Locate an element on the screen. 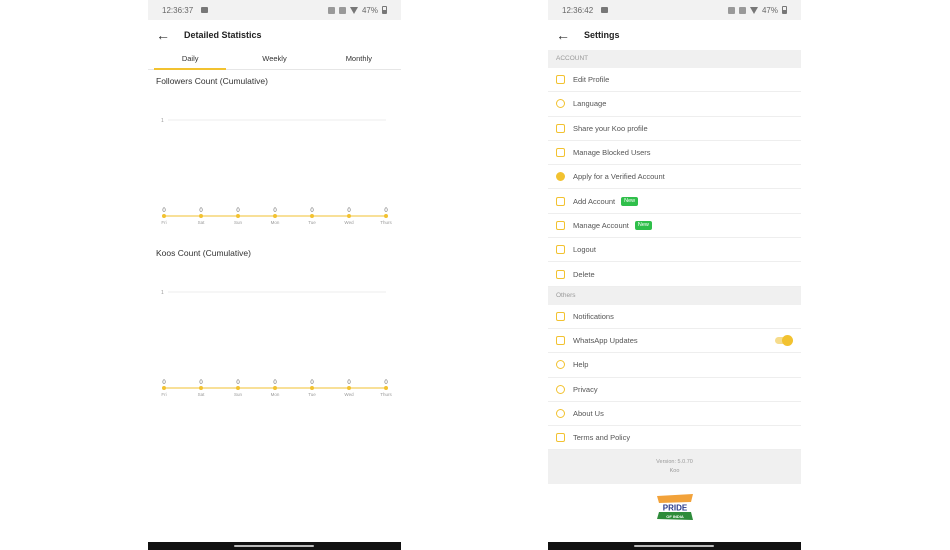 Image resolution: width=950 pixels, height=550 pixels. whatsapp-updates-toggle is located at coordinates (784, 340).